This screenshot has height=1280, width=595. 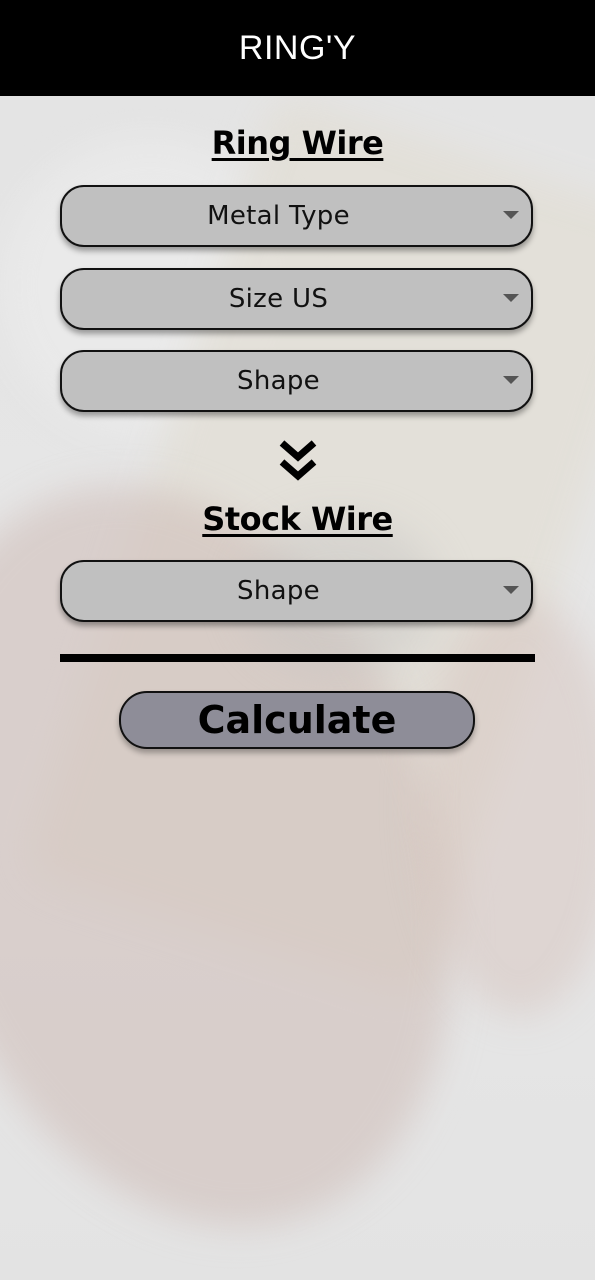 I want to click on app-title: RING'Y, so click(x=297, y=47).